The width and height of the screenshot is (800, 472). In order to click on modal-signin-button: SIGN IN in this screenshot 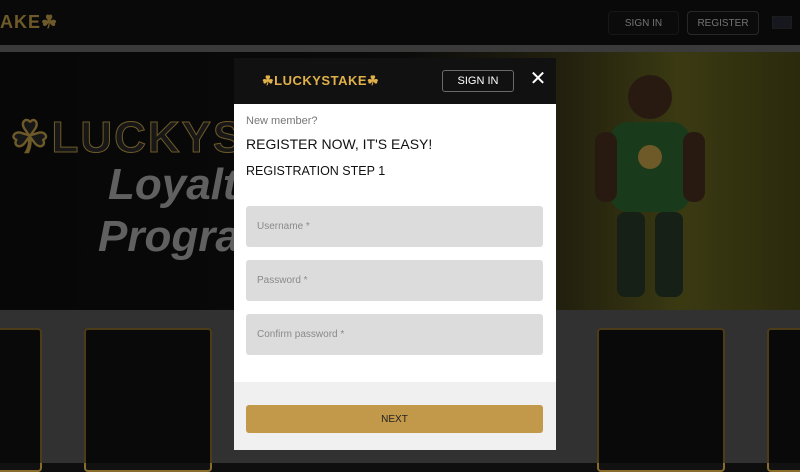, I will do `click(478, 81)`.